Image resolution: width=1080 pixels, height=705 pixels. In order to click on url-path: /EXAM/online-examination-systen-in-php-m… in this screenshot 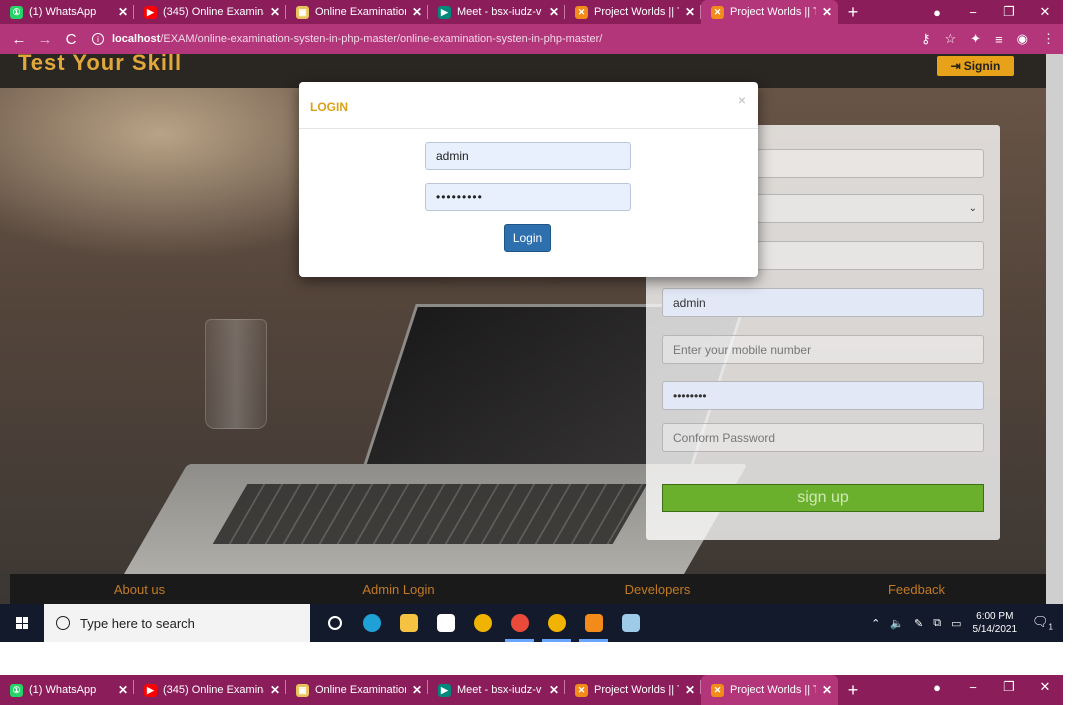, I will do `click(381, 39)`.